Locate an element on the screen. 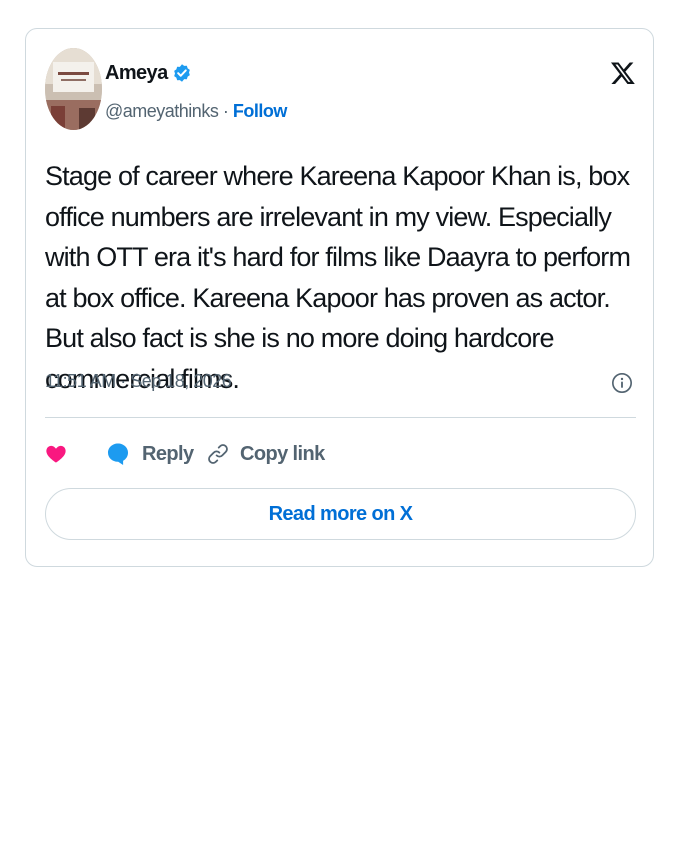 The width and height of the screenshot is (675, 850). avatar-image is located at coordinates (73, 89).